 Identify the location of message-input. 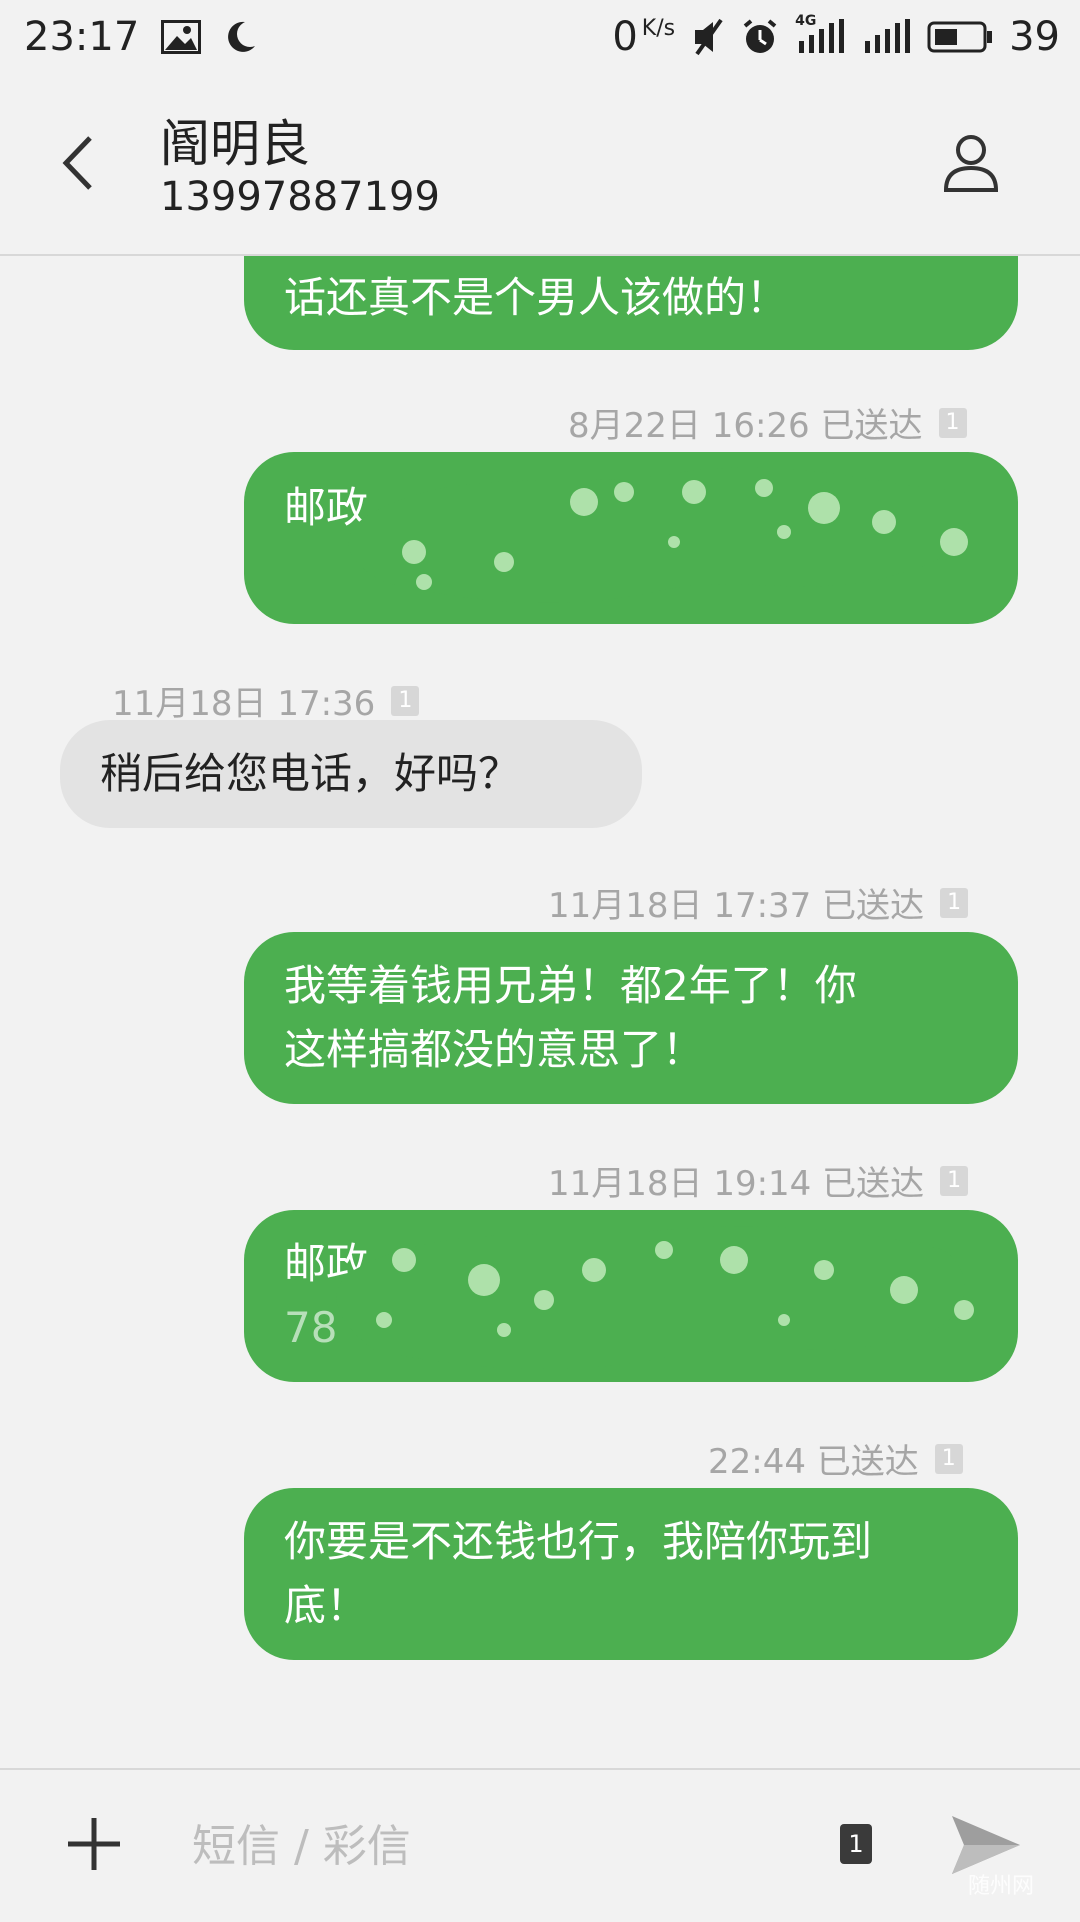
(492, 1846).